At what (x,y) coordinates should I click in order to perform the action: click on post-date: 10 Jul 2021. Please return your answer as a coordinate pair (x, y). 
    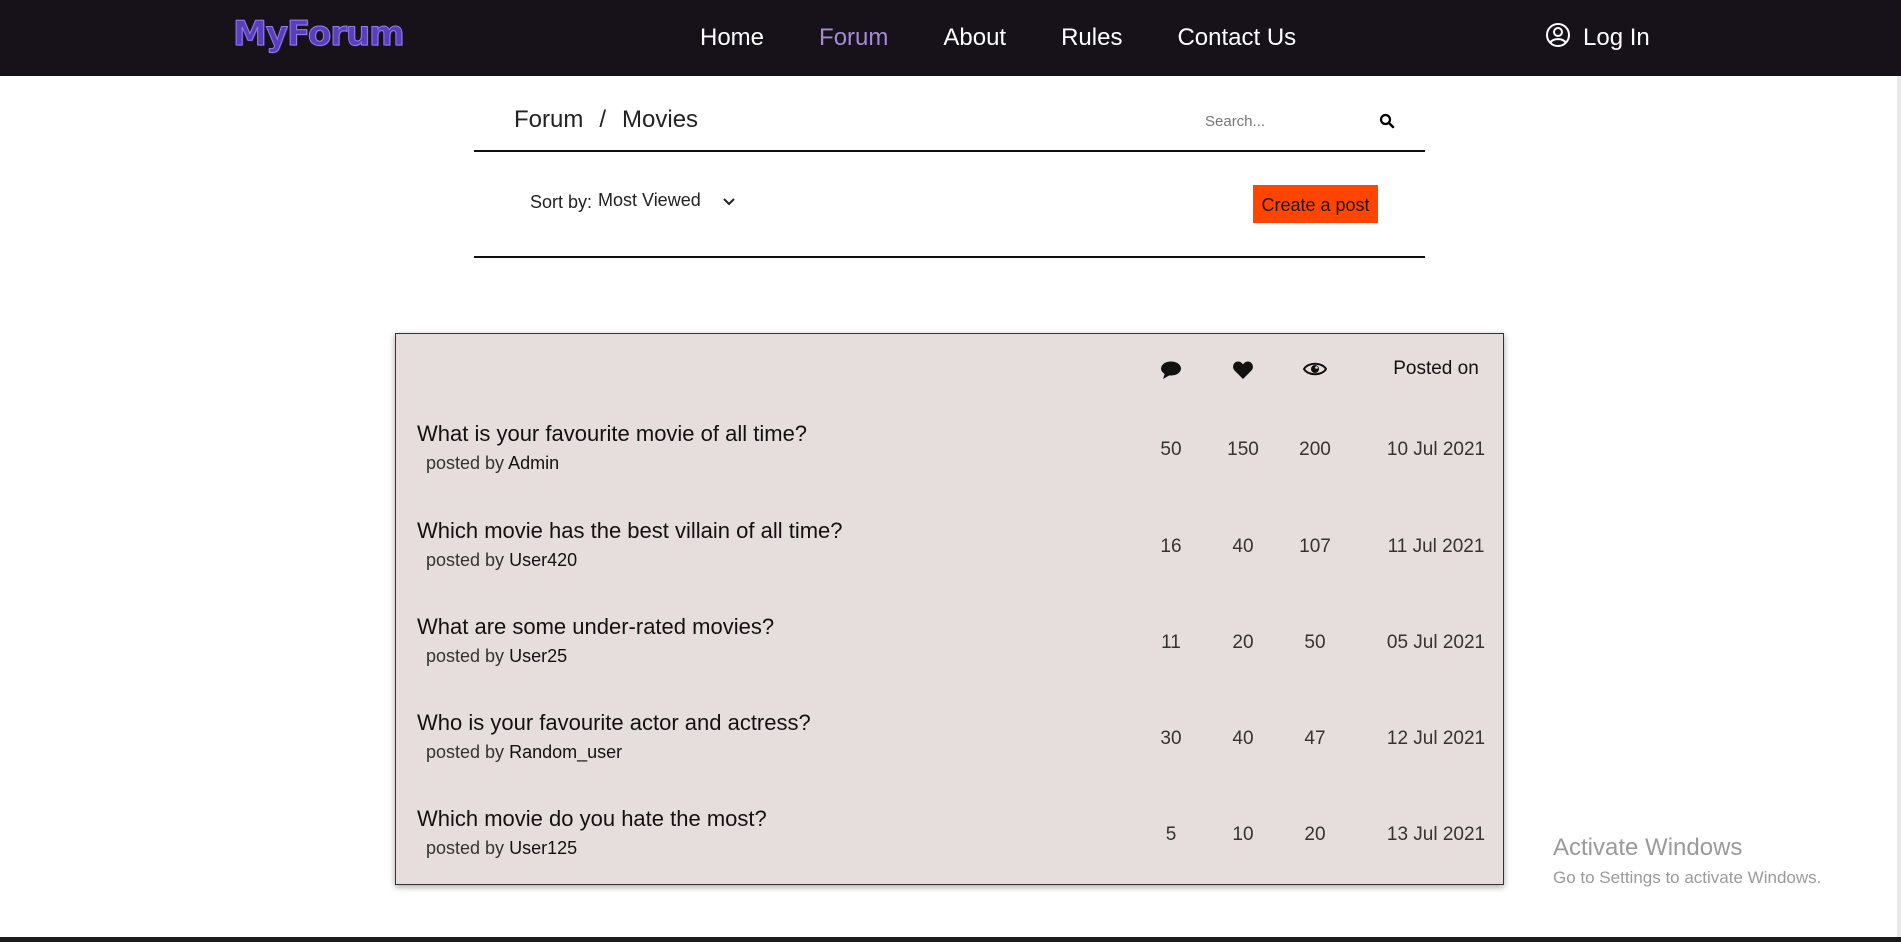
    Looking at the image, I should click on (1436, 449).